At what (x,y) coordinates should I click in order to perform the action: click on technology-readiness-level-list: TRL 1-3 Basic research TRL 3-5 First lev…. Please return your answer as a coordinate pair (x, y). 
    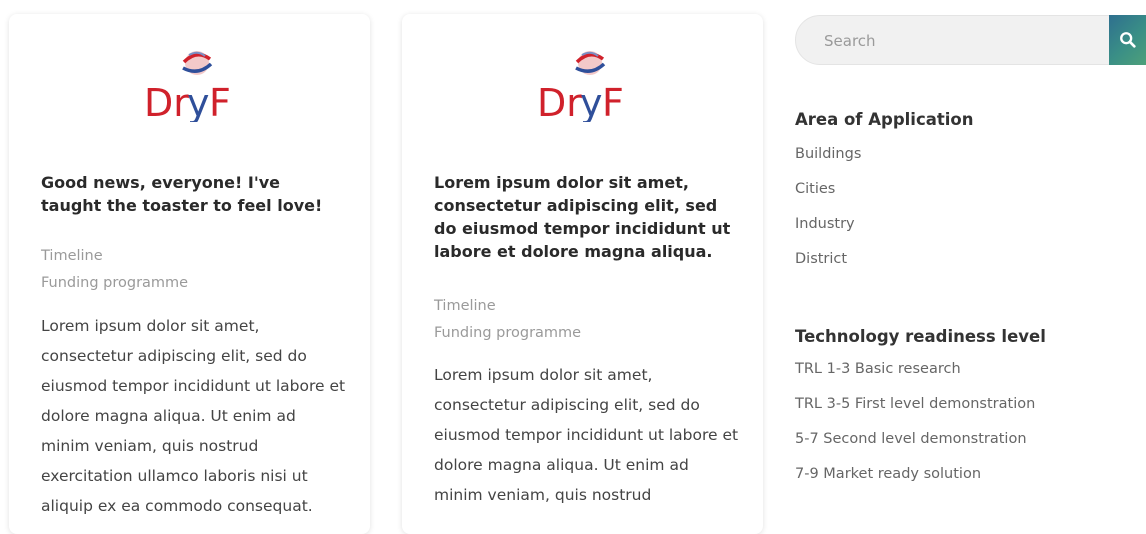
    Looking at the image, I should click on (915, 422).